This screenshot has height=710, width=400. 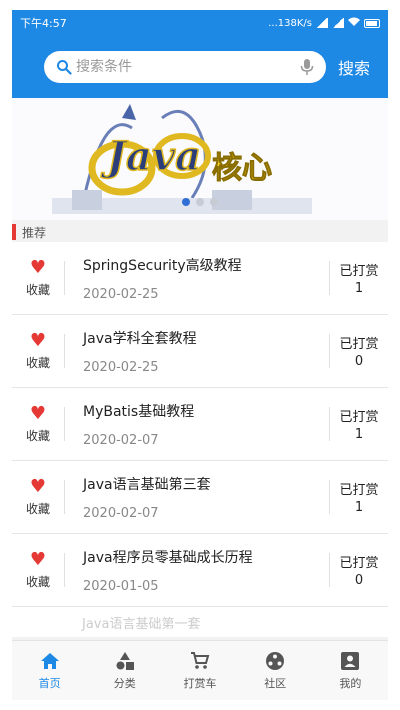 I want to click on course-title: SpringSecurity高级教程, so click(x=162, y=265).